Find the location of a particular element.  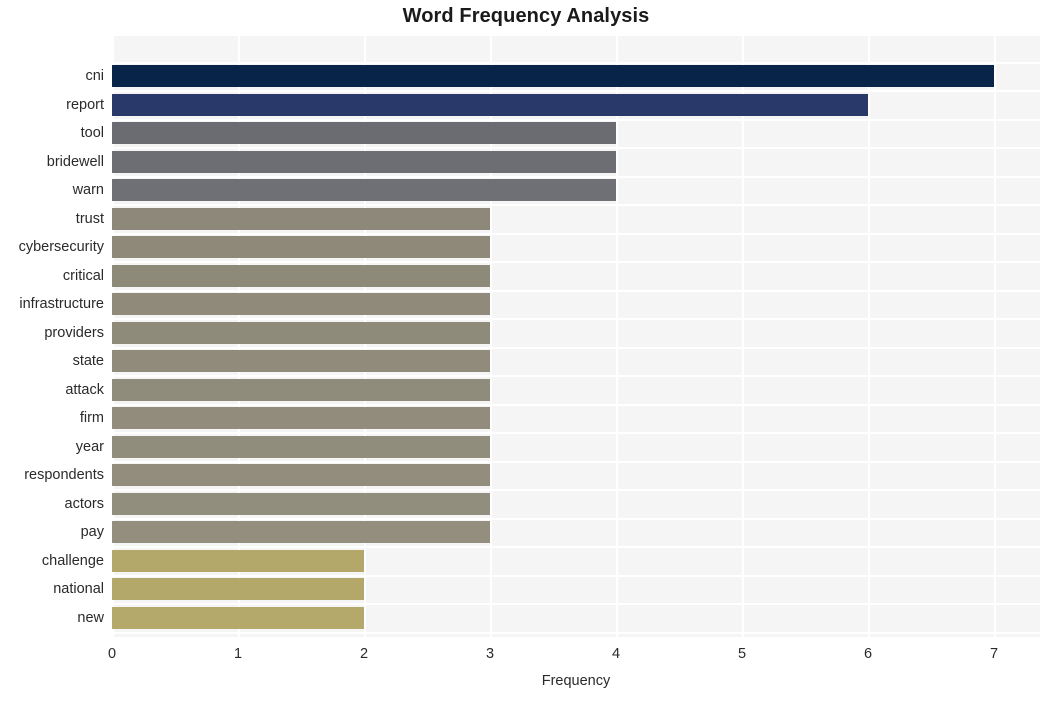

chart-title: Word Frequency Analysis is located at coordinates (526, 16).